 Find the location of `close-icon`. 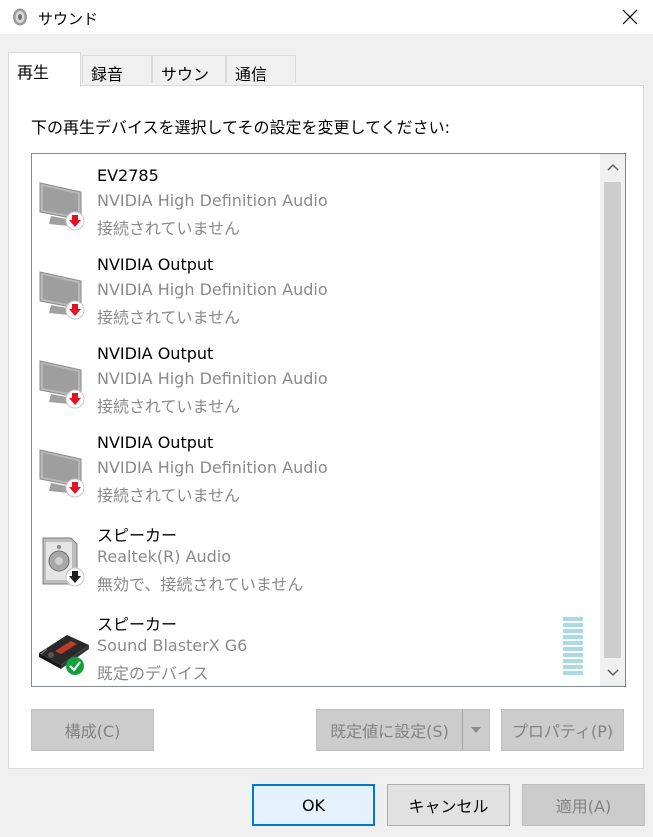

close-icon is located at coordinates (630, 17).